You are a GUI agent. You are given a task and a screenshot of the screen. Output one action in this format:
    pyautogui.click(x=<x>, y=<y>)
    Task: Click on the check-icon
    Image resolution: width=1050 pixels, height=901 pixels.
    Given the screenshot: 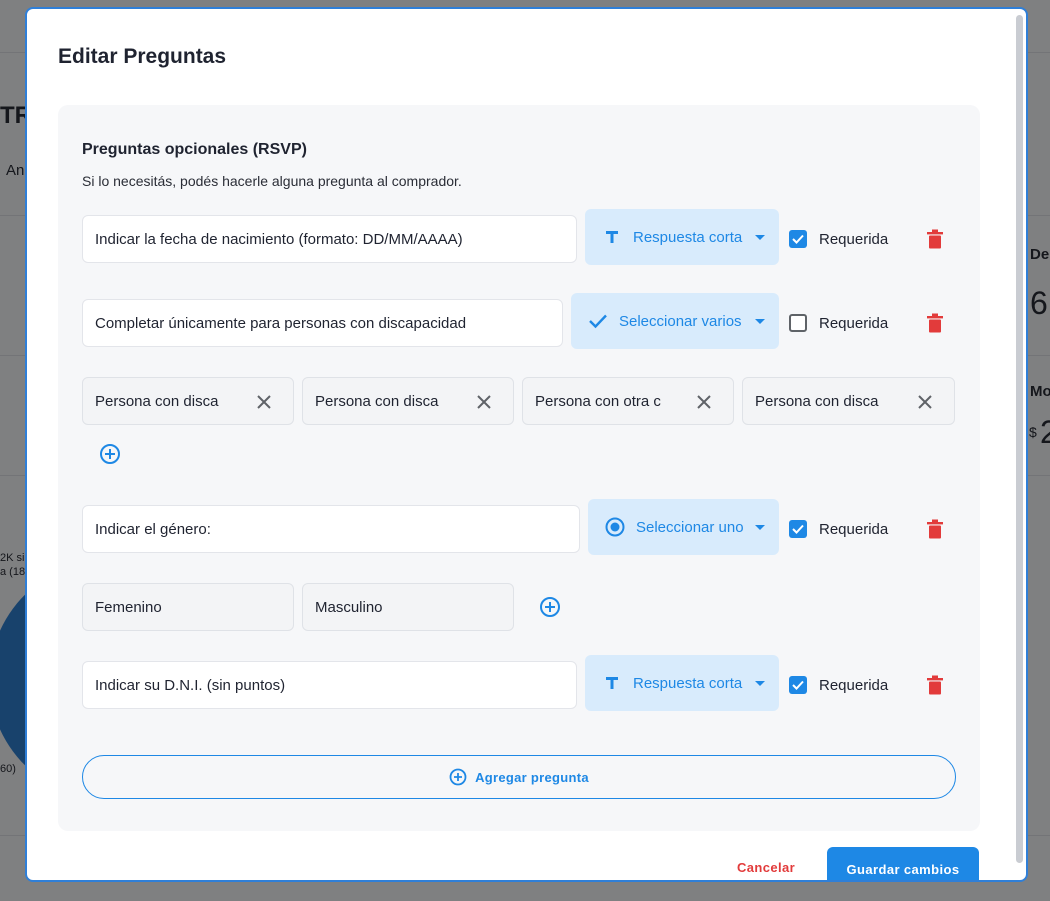 What is the action you would take?
    pyautogui.click(x=598, y=321)
    